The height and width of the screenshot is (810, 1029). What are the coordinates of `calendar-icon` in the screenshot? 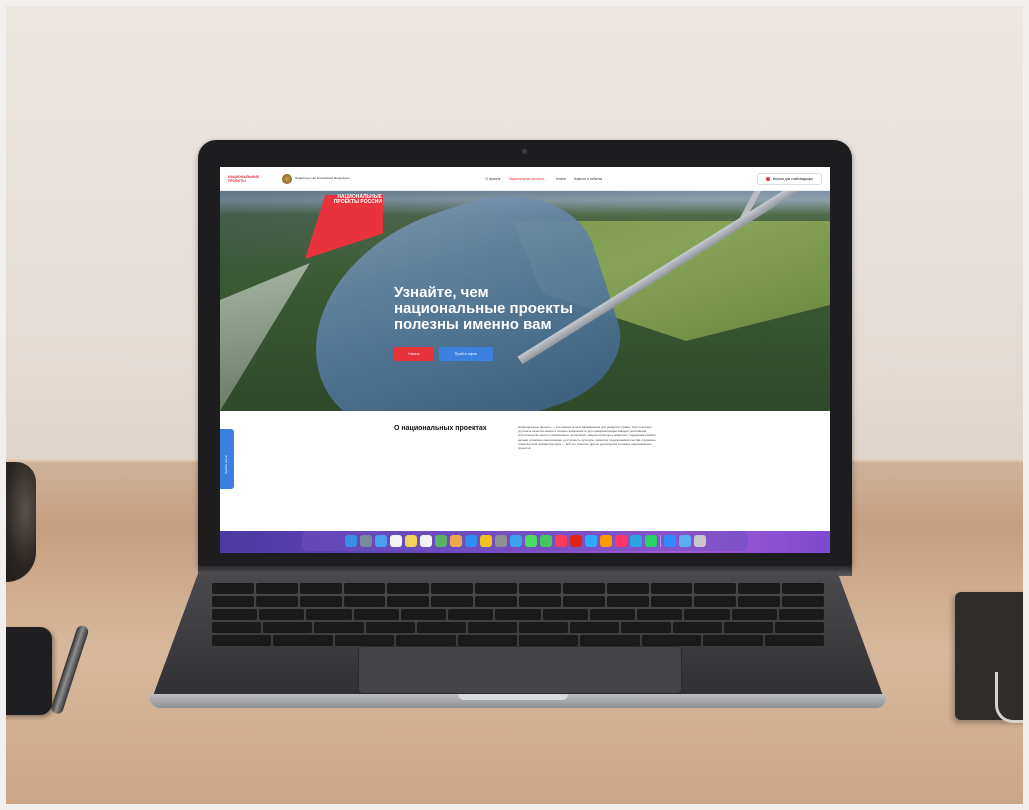 It's located at (395, 541).